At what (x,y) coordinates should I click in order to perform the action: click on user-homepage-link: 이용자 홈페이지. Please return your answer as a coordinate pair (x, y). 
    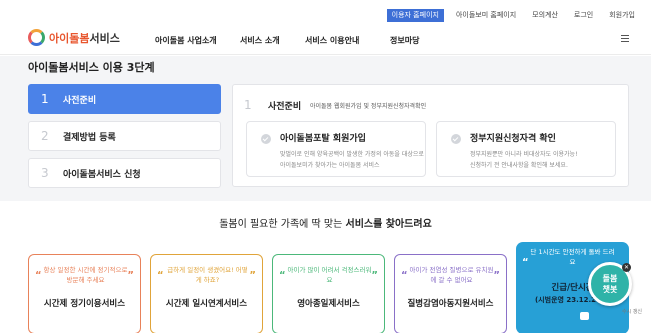
    Looking at the image, I should click on (415, 15).